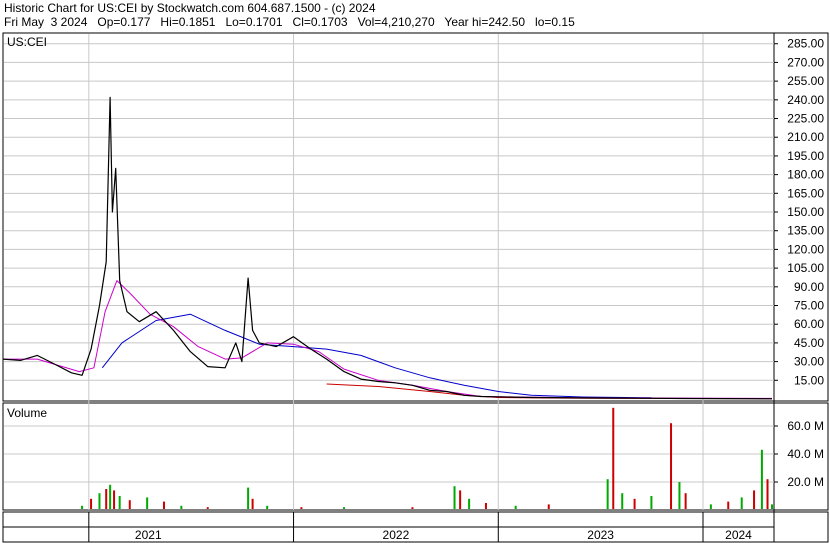 This screenshot has width=830, height=543. What do you see at coordinates (809, 343) in the screenshot?
I see `price-tick-label: 45.00` at bounding box center [809, 343].